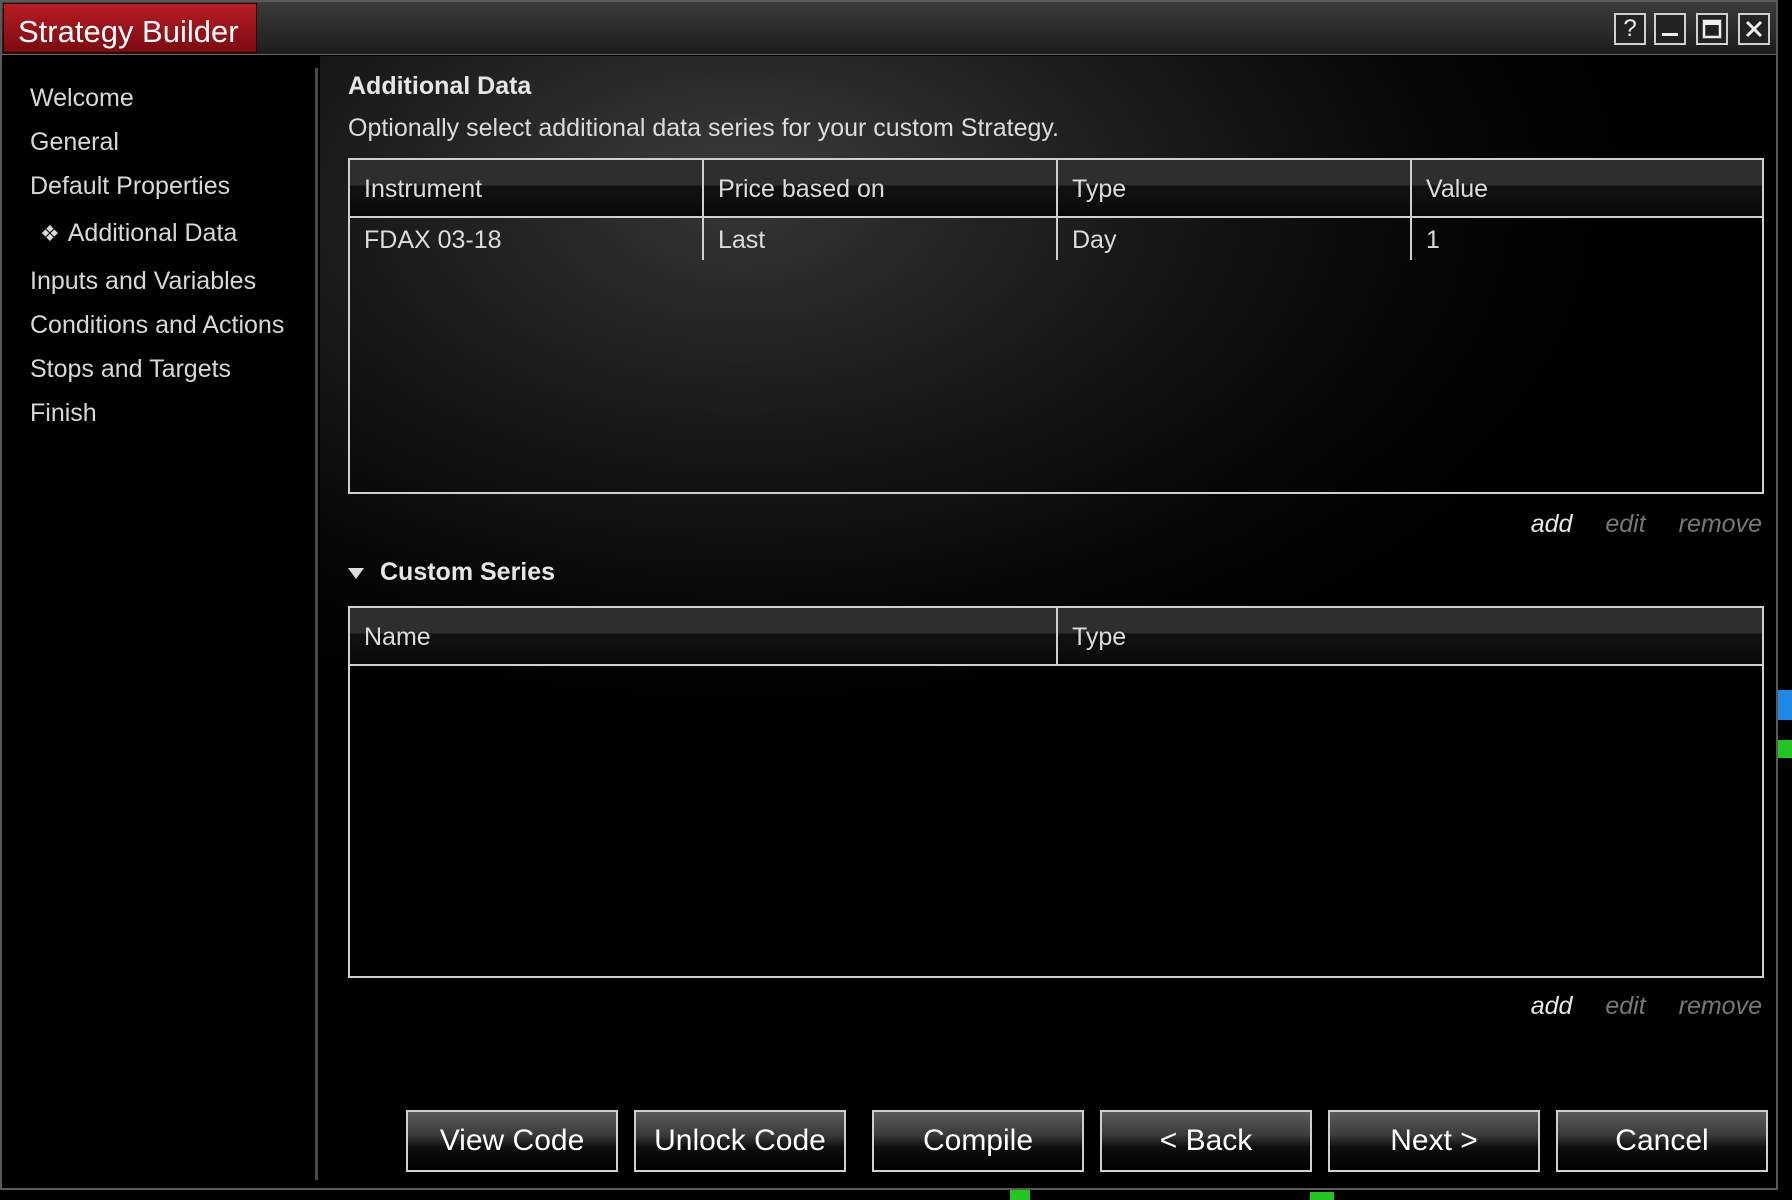 The image size is (1792, 1200). Describe the element at coordinates (1450, 189) in the screenshot. I see `column-header-value: Value` at that location.